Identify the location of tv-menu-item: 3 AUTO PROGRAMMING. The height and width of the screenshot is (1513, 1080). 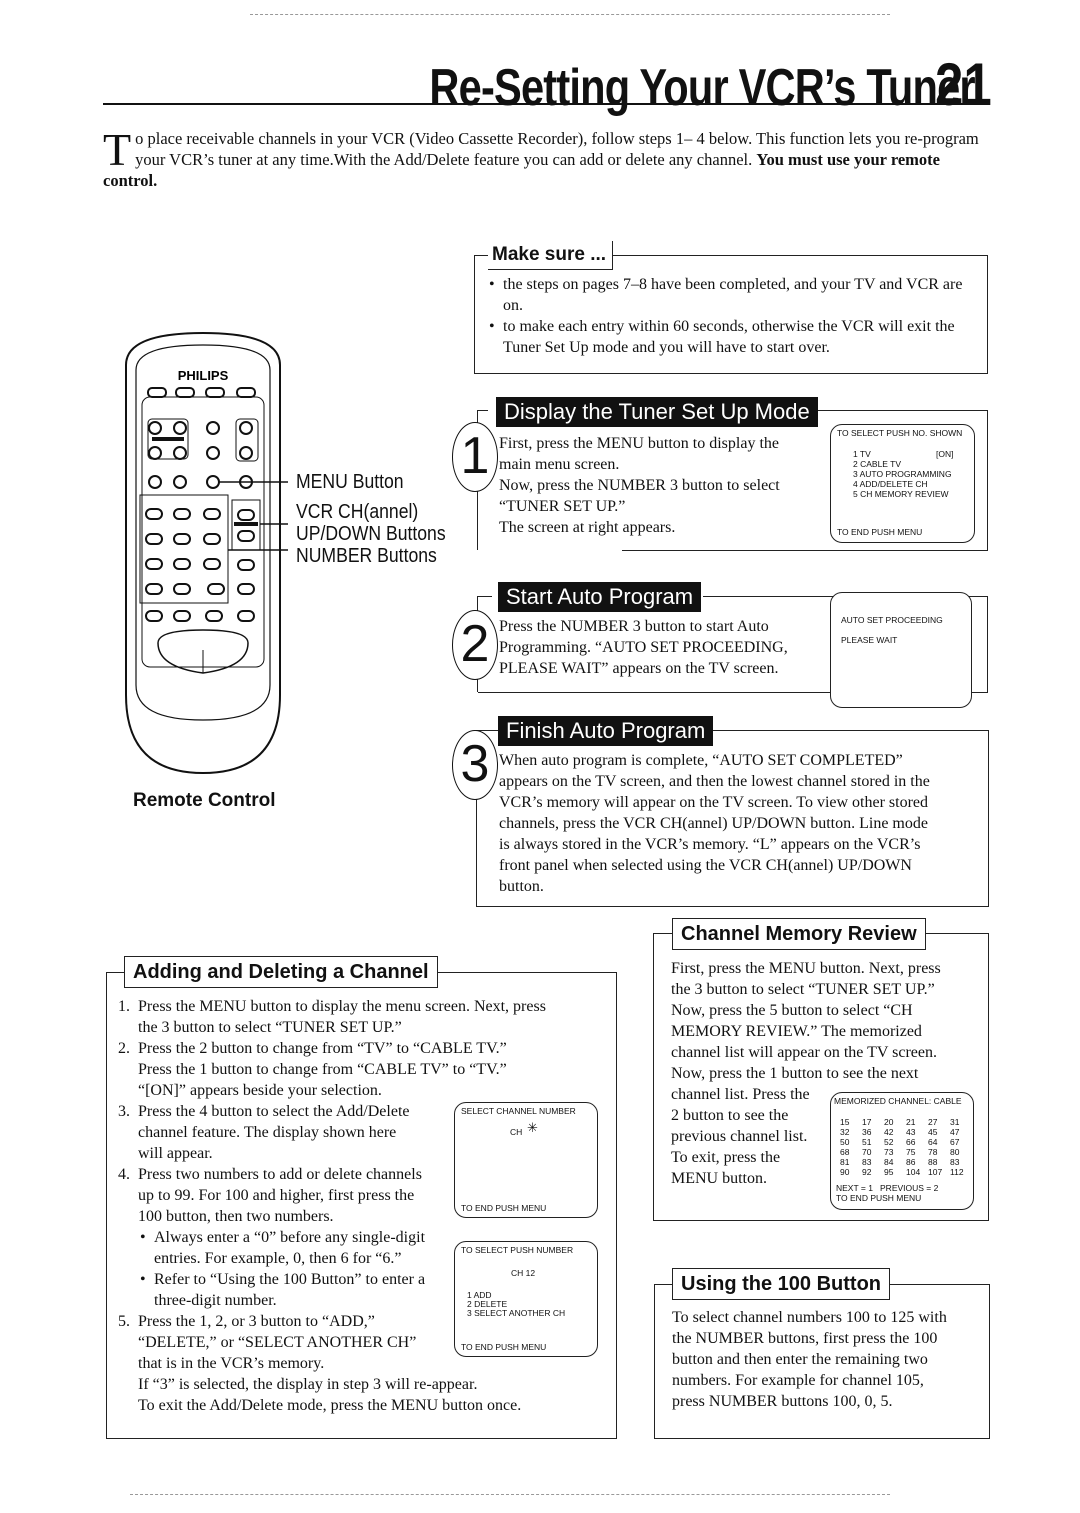
(902, 474).